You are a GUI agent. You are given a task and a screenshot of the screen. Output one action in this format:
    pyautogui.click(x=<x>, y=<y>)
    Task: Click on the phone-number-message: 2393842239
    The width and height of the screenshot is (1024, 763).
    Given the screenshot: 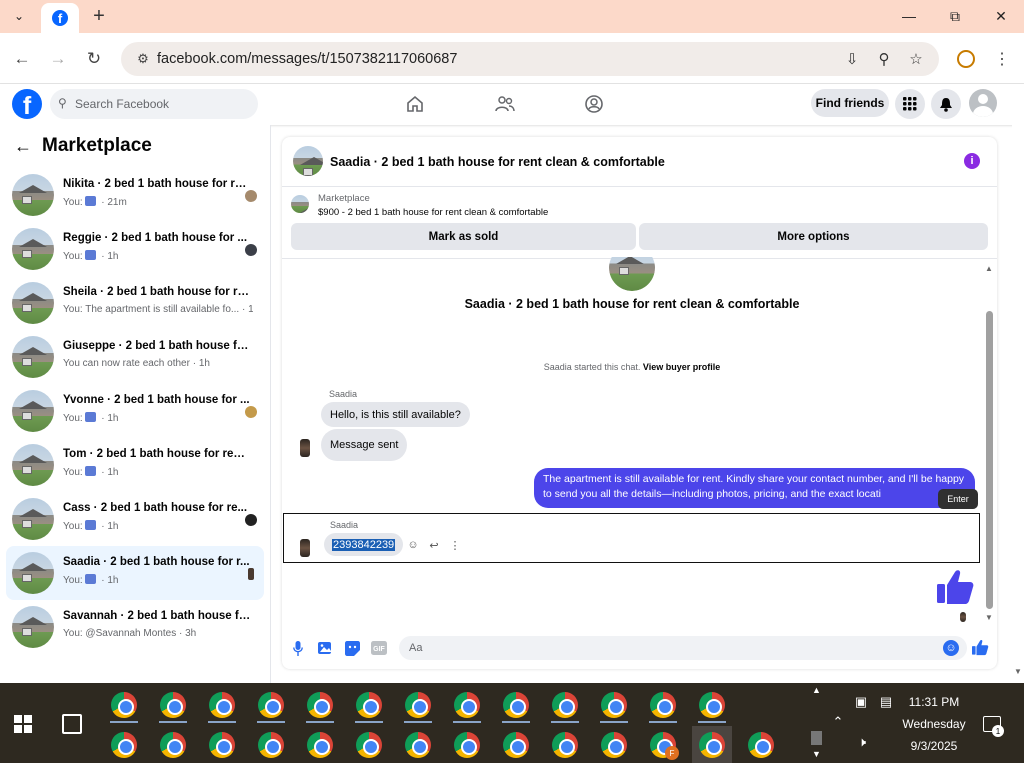 What is the action you would take?
    pyautogui.click(x=364, y=544)
    